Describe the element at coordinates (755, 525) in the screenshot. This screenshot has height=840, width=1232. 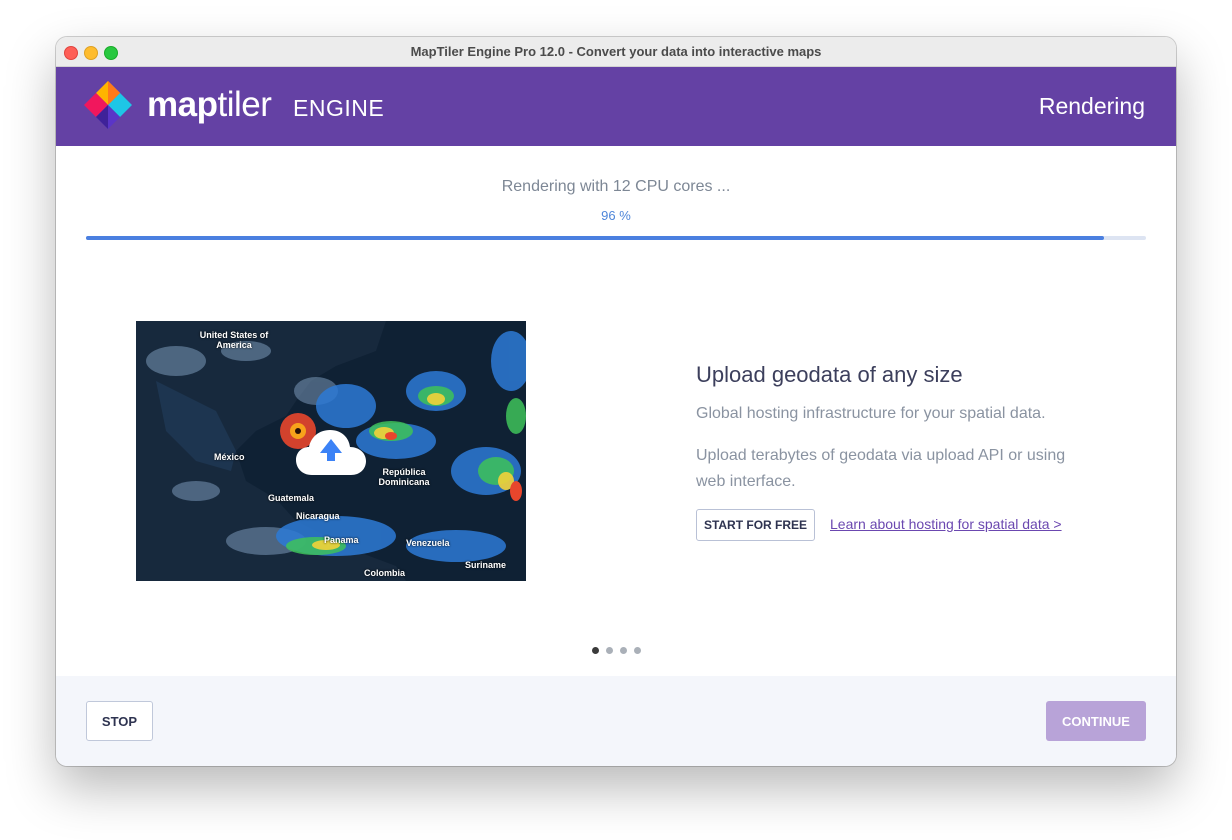
I see `start-for-free-button: START FOR FREE` at that location.